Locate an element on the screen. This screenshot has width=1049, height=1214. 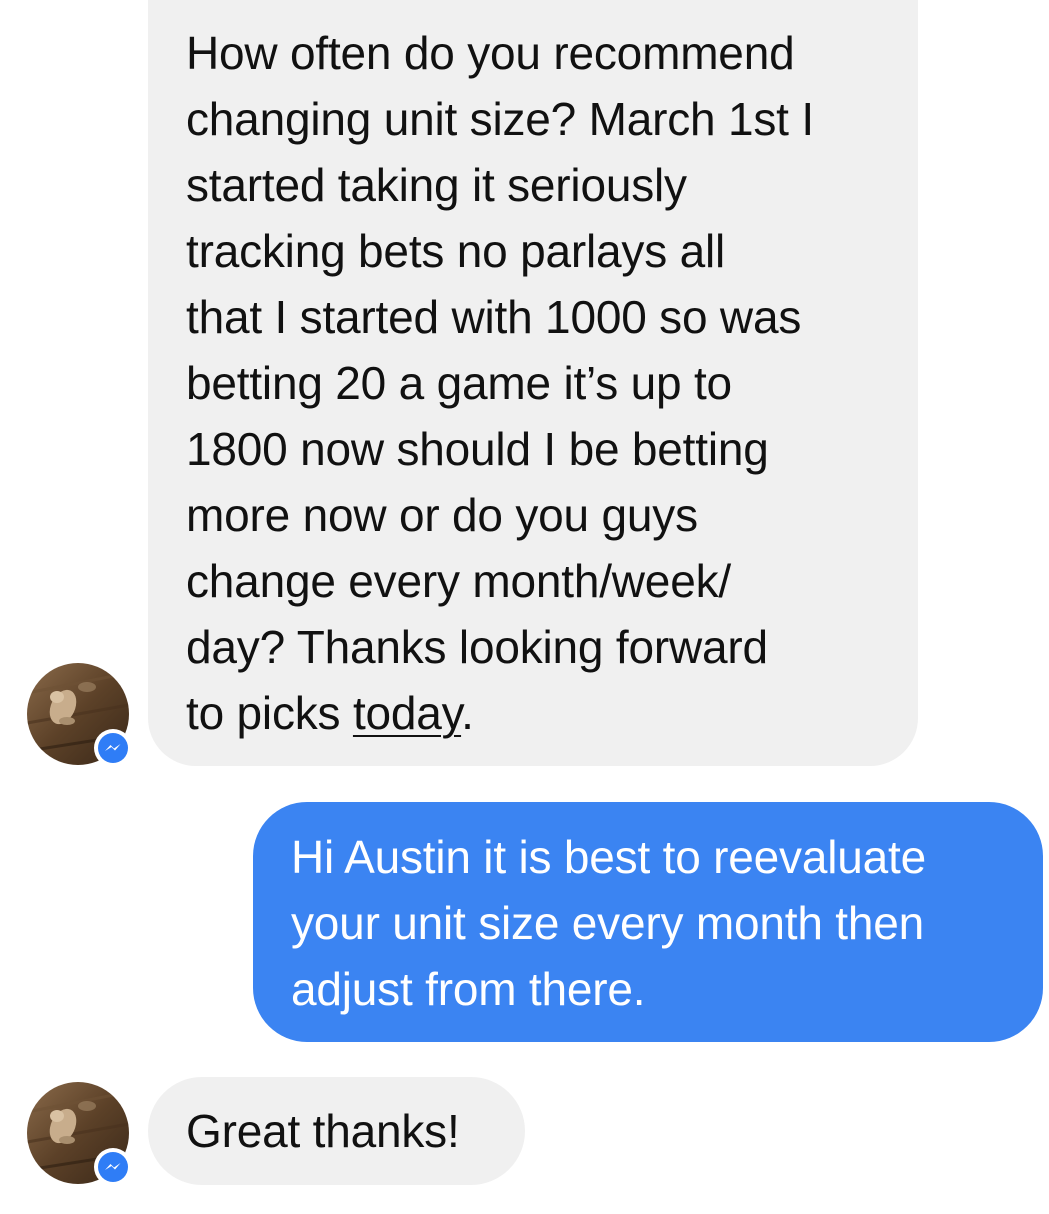
incoming-message-bubble: Great thanks! is located at coordinates (336, 1131).